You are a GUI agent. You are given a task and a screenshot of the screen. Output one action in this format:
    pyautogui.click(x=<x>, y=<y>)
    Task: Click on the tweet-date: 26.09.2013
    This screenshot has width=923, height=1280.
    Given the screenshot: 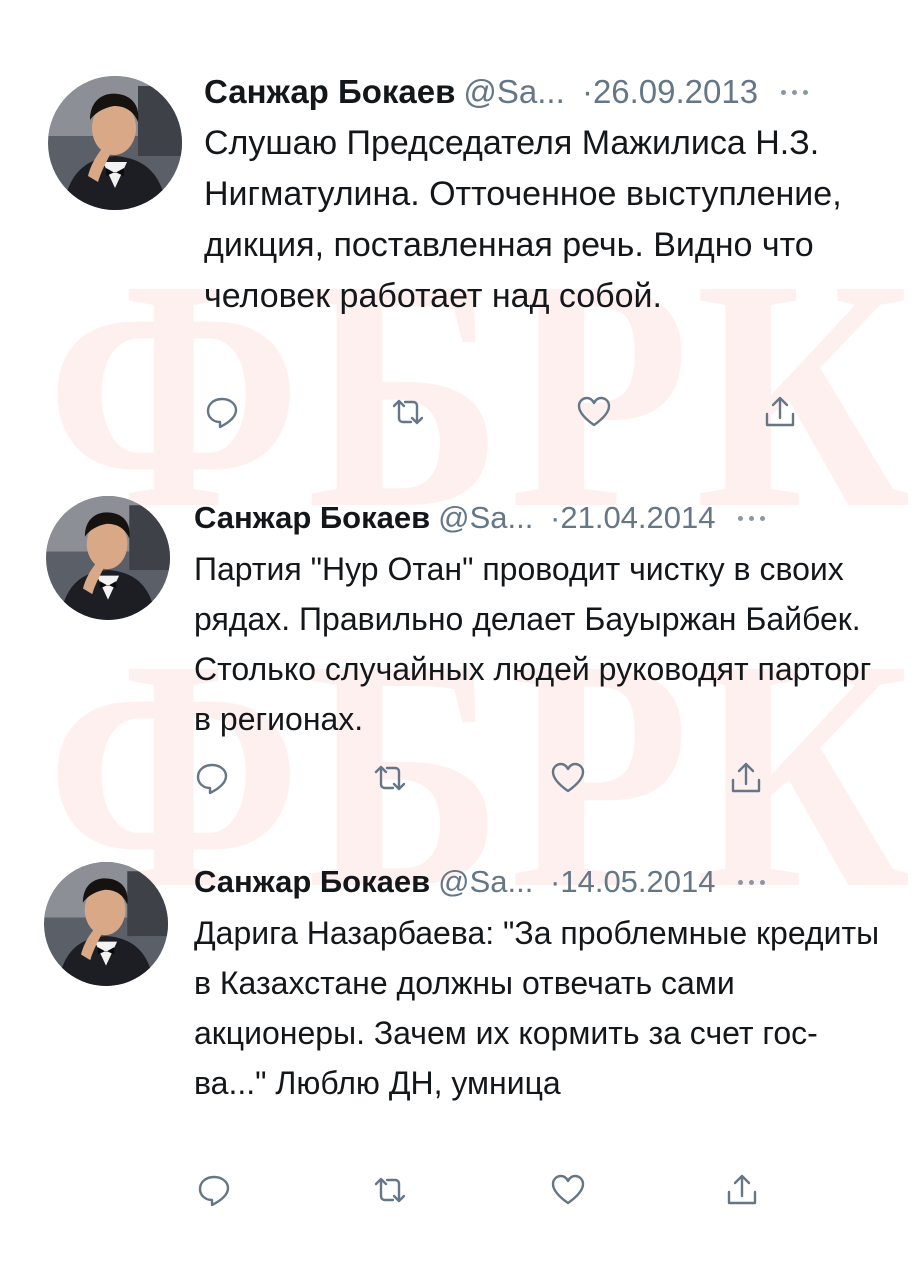 What is the action you would take?
    pyautogui.click(x=675, y=91)
    